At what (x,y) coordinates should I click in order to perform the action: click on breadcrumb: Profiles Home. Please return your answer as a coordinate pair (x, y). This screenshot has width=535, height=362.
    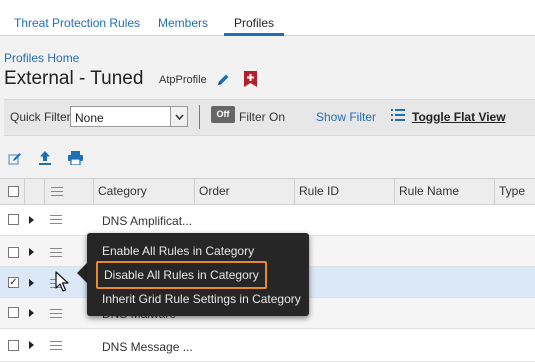
    Looking at the image, I should click on (41, 58).